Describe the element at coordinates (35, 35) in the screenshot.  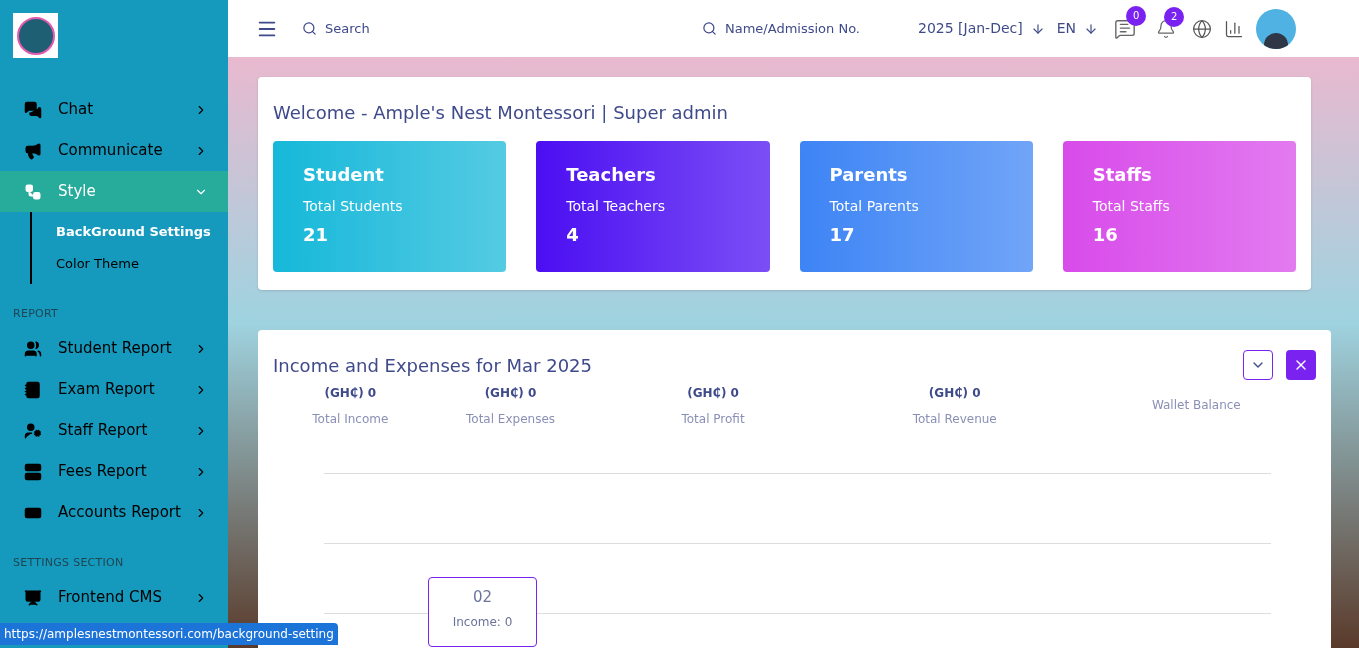
I see `school-logo` at that location.